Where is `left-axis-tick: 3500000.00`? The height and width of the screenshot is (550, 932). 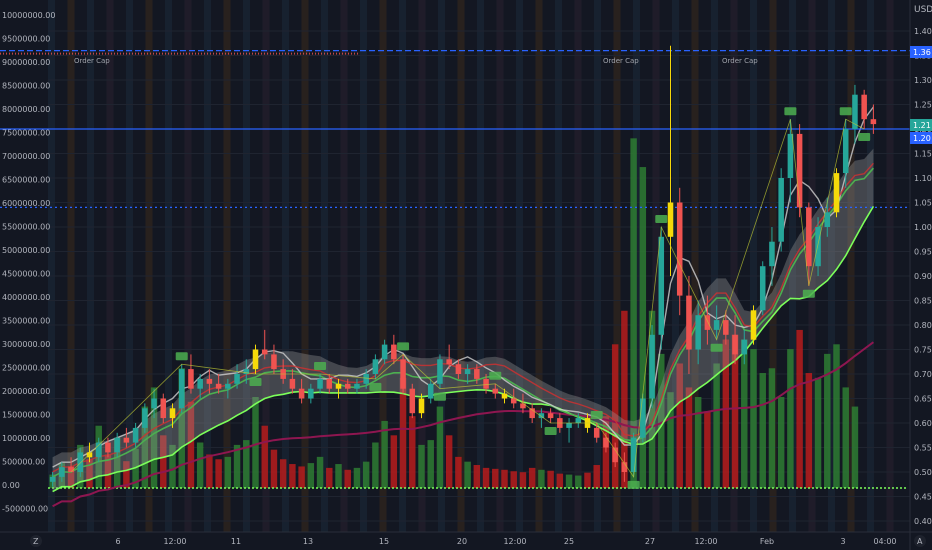 left-axis-tick: 3500000.00 is located at coordinates (26, 321).